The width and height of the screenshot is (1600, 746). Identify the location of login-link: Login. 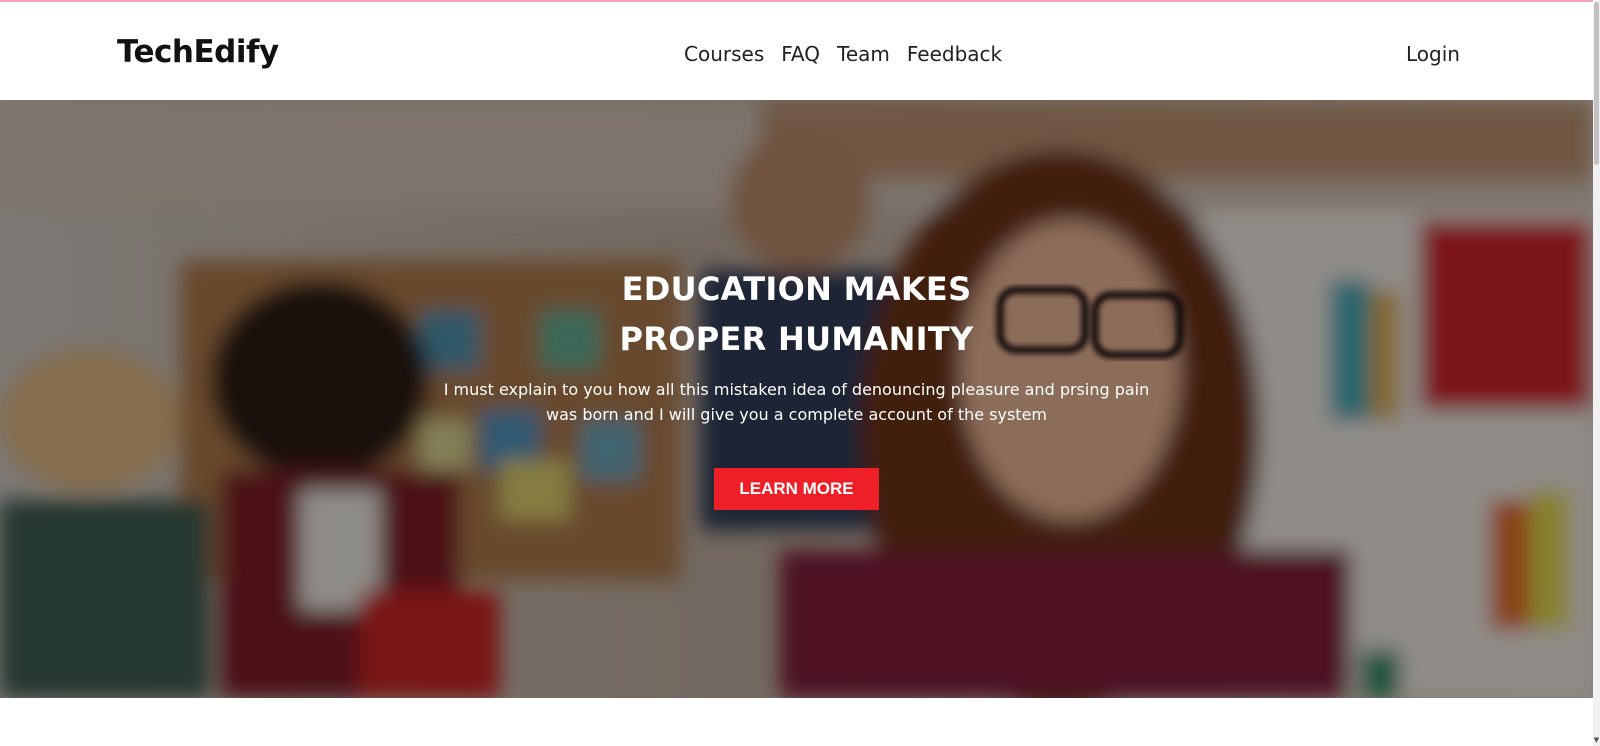
(1433, 54).